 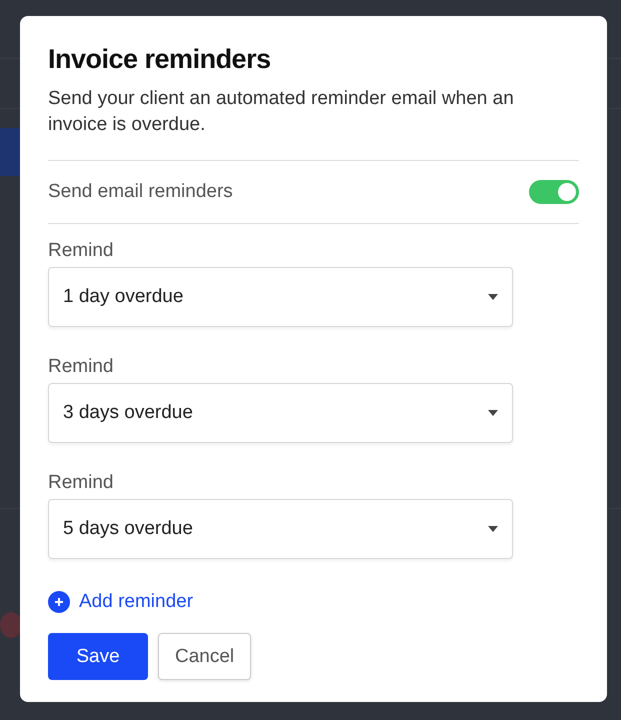 I want to click on setting-label: Send email reminders, so click(x=140, y=192).